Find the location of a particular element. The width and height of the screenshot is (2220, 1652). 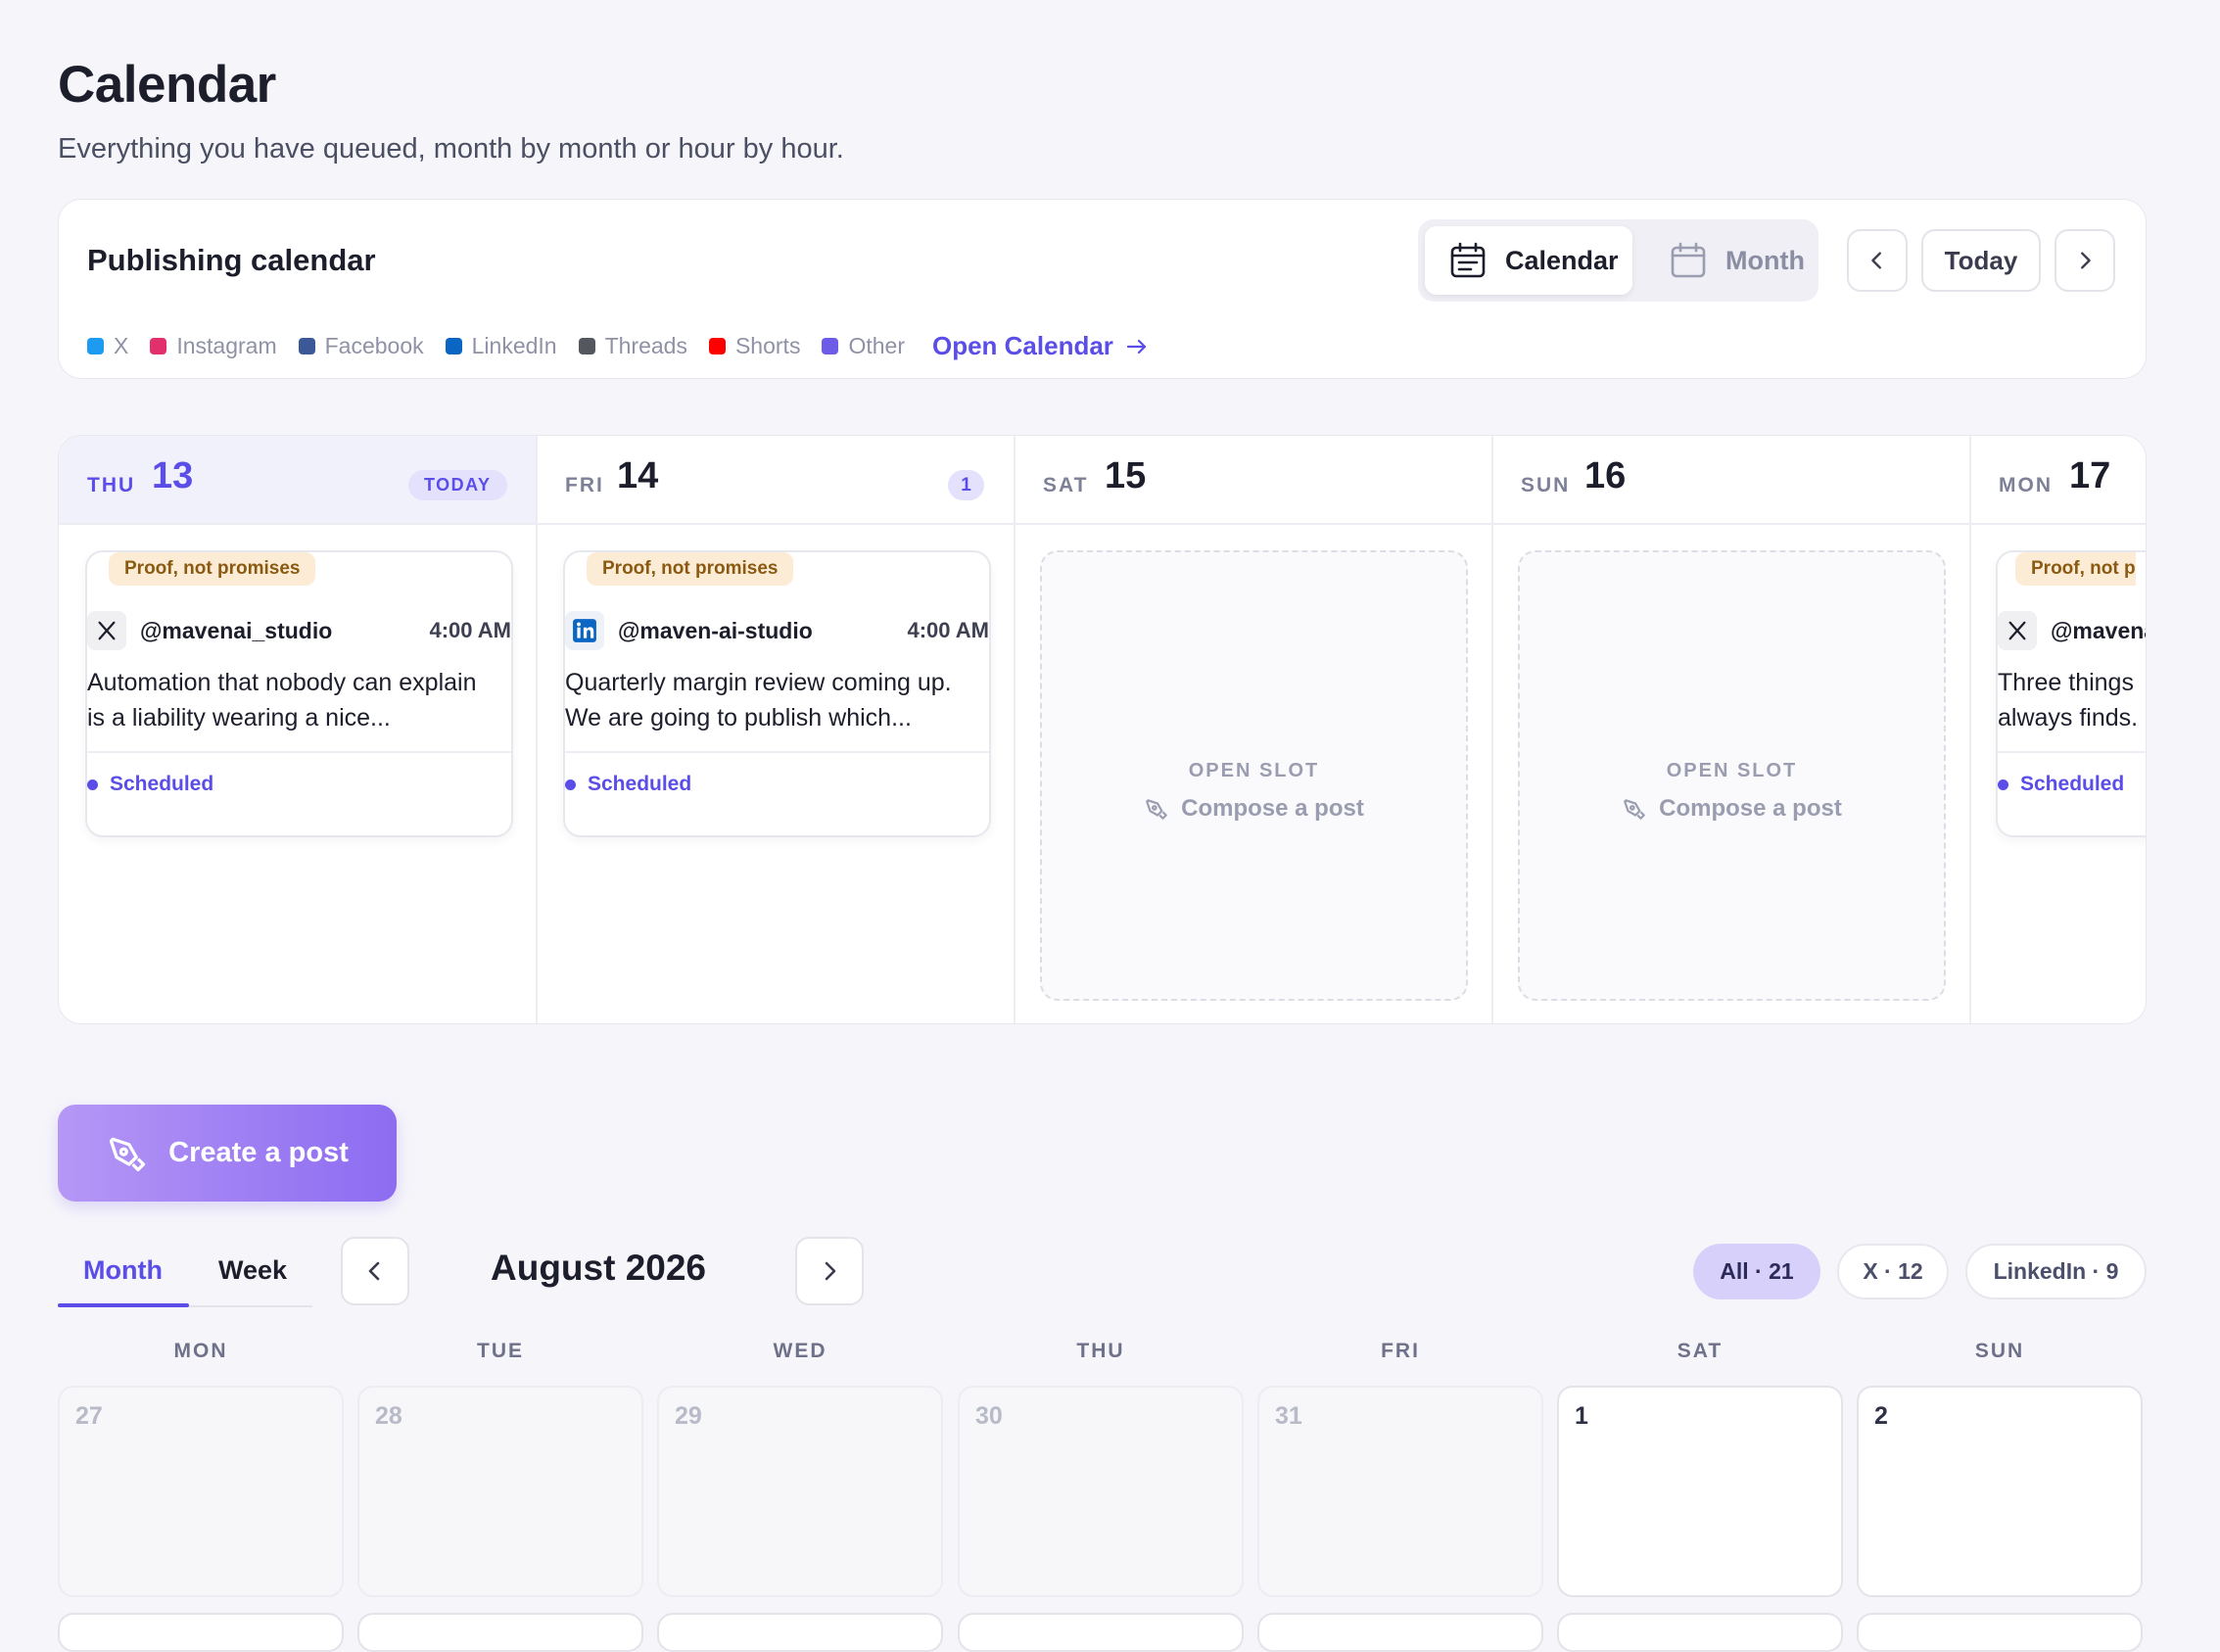

open-slot-label: OPEN SLOT is located at coordinates (1732, 770).